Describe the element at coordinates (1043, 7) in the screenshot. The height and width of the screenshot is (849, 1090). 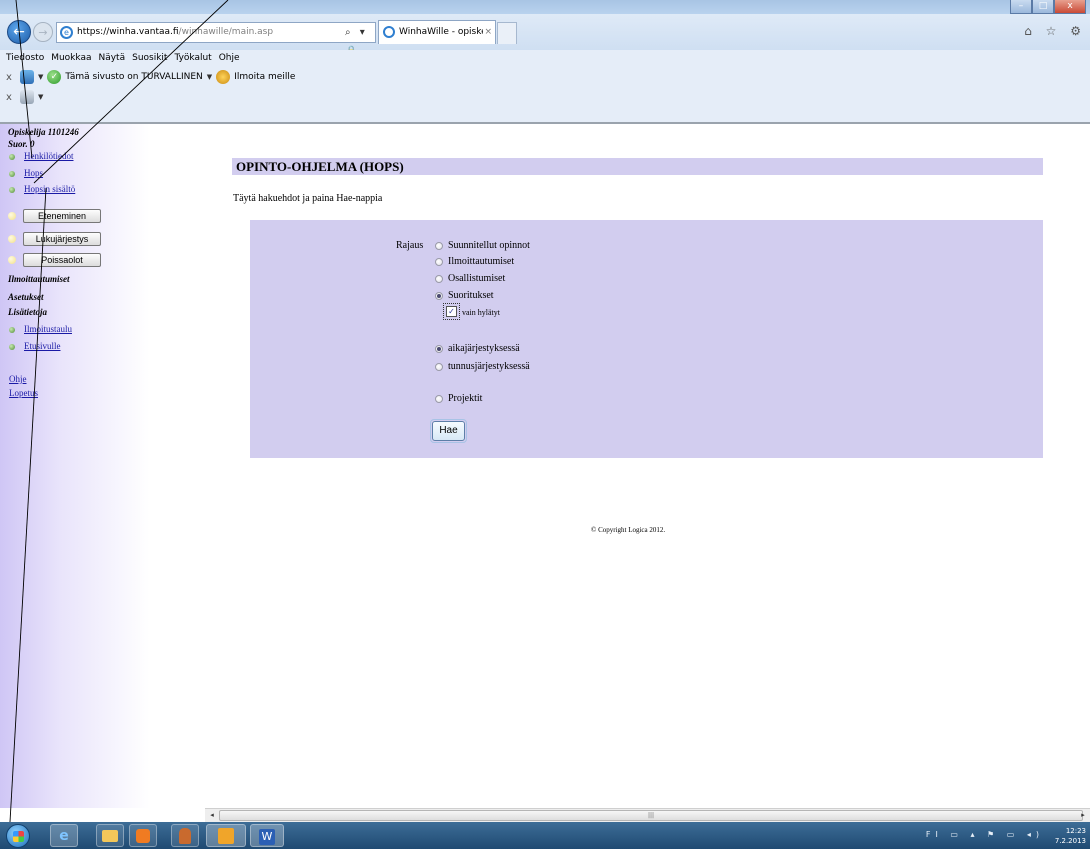
I see `maximize-button: □` at that location.